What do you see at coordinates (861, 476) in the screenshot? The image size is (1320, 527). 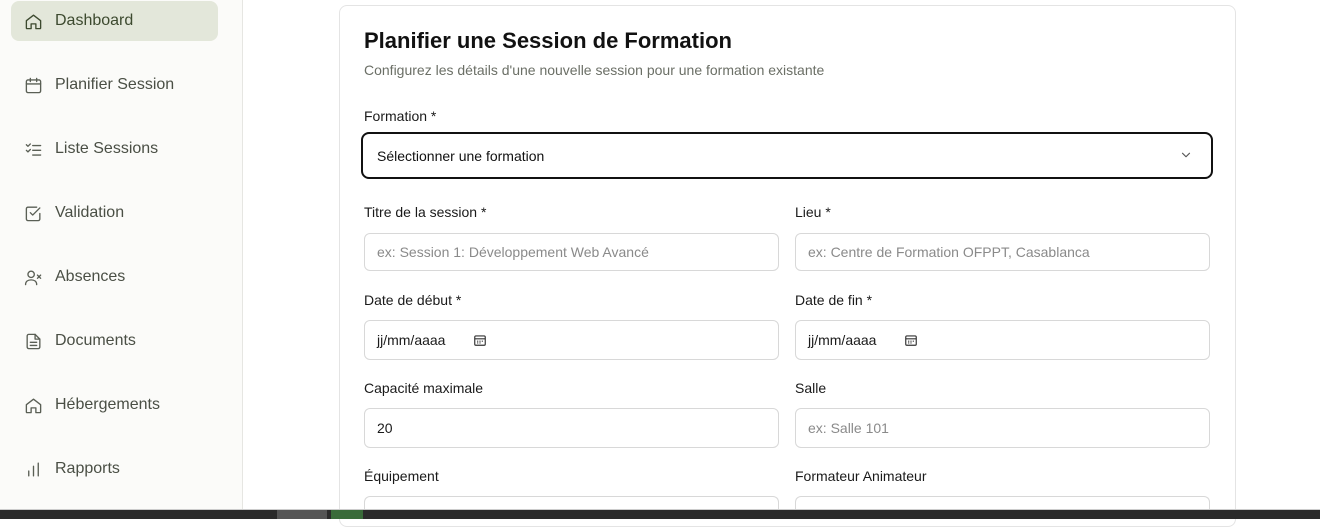 I see `formateur-label: Formateur Animateur` at bounding box center [861, 476].